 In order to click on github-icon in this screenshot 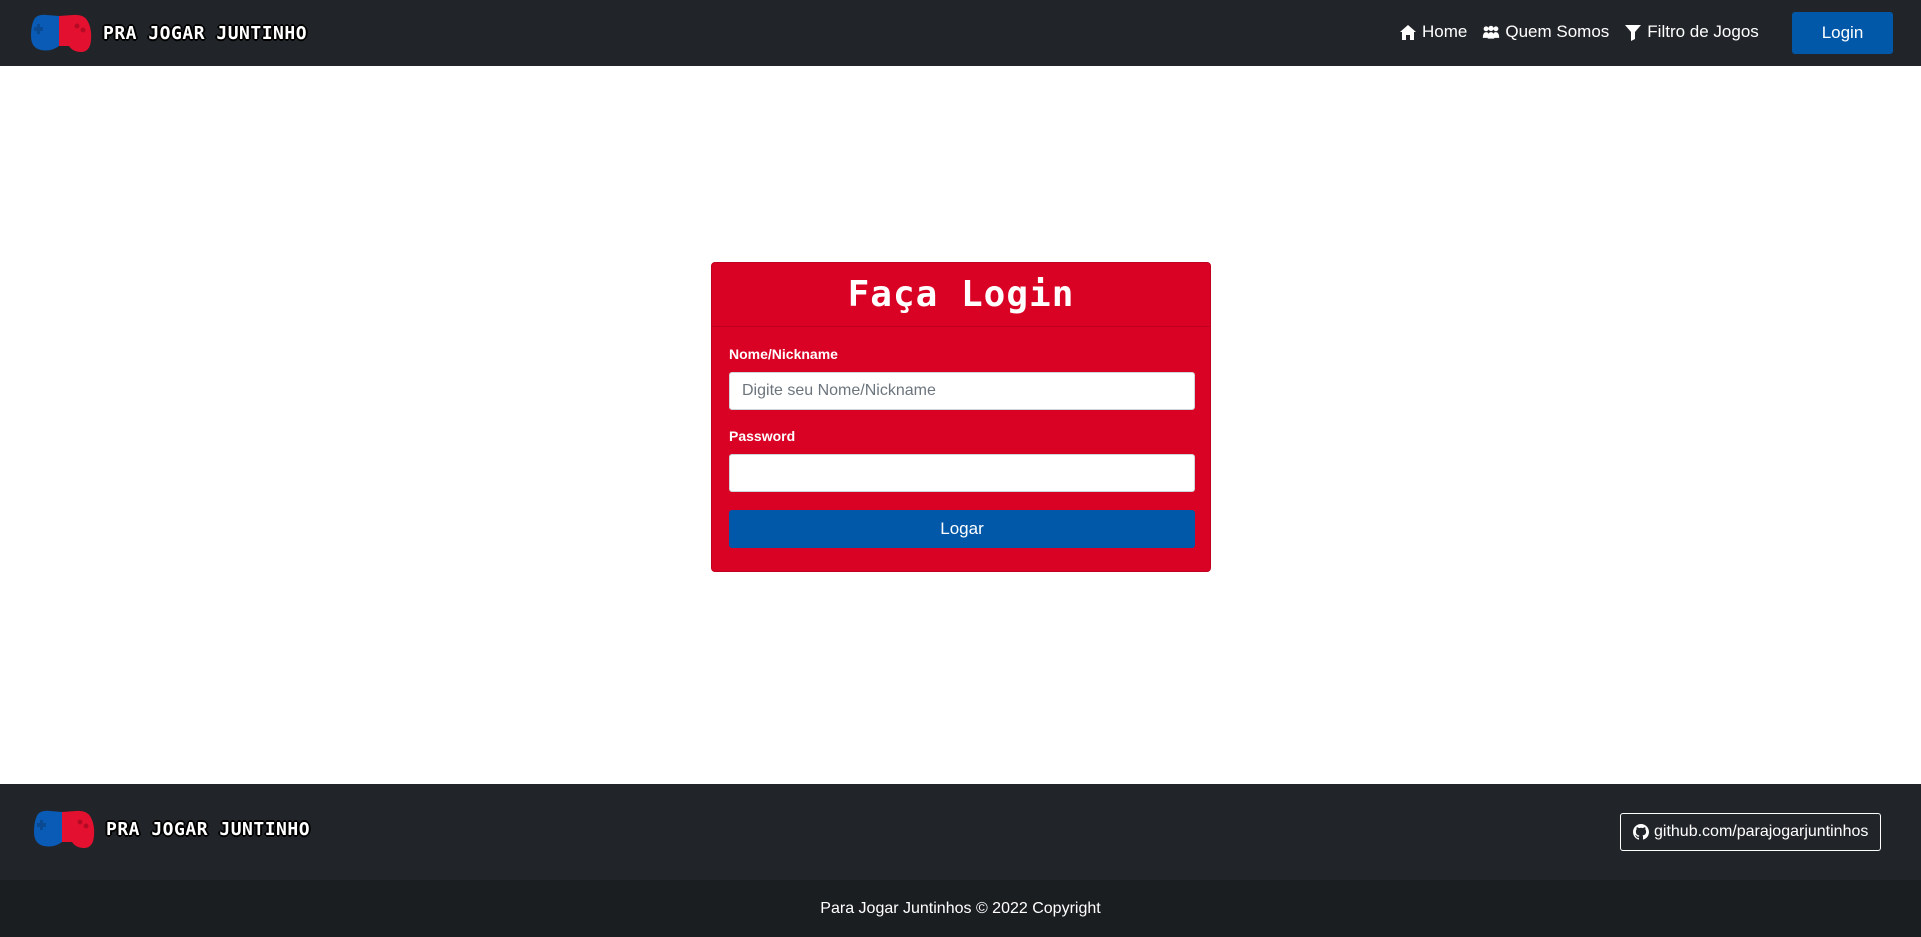, I will do `click(1641, 832)`.